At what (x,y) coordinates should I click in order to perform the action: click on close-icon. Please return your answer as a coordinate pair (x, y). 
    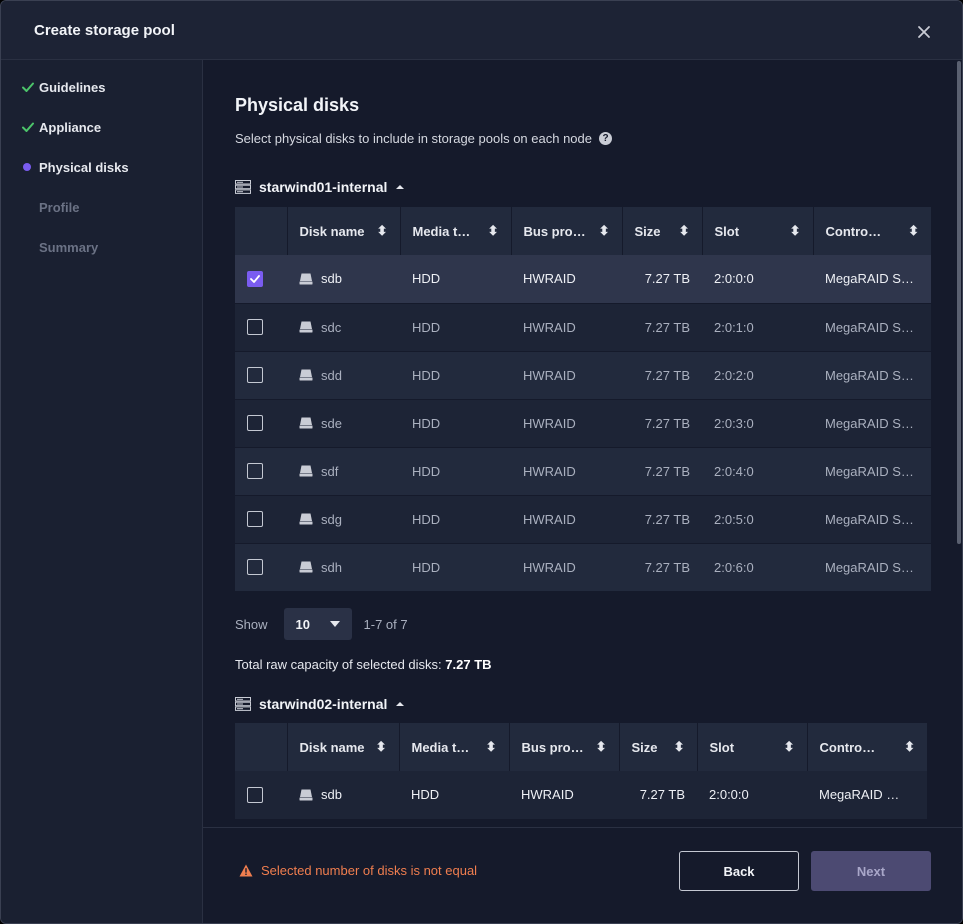
    Looking at the image, I should click on (924, 32).